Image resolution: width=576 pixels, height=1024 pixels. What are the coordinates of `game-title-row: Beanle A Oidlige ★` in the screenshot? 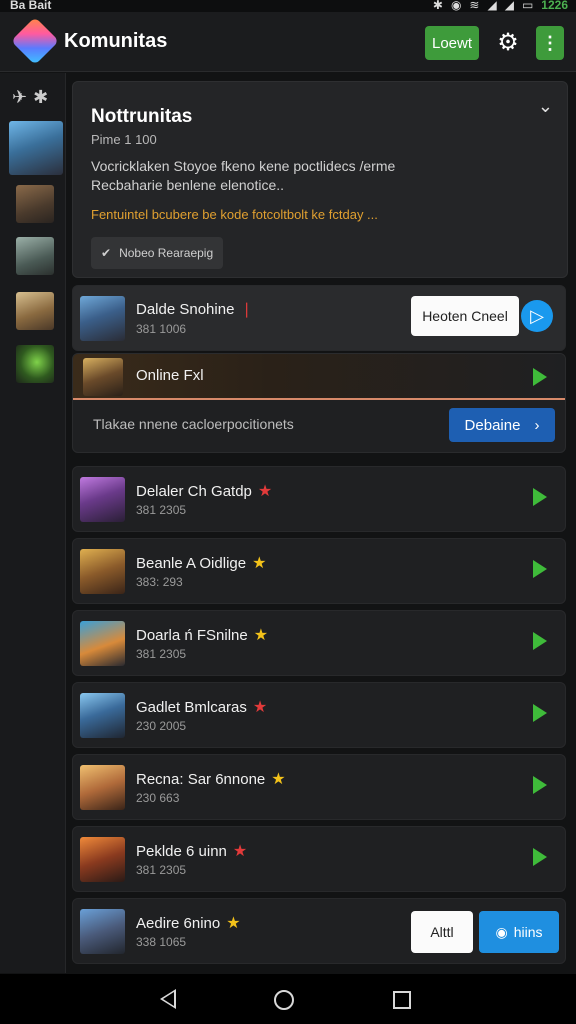 It's located at (201, 563).